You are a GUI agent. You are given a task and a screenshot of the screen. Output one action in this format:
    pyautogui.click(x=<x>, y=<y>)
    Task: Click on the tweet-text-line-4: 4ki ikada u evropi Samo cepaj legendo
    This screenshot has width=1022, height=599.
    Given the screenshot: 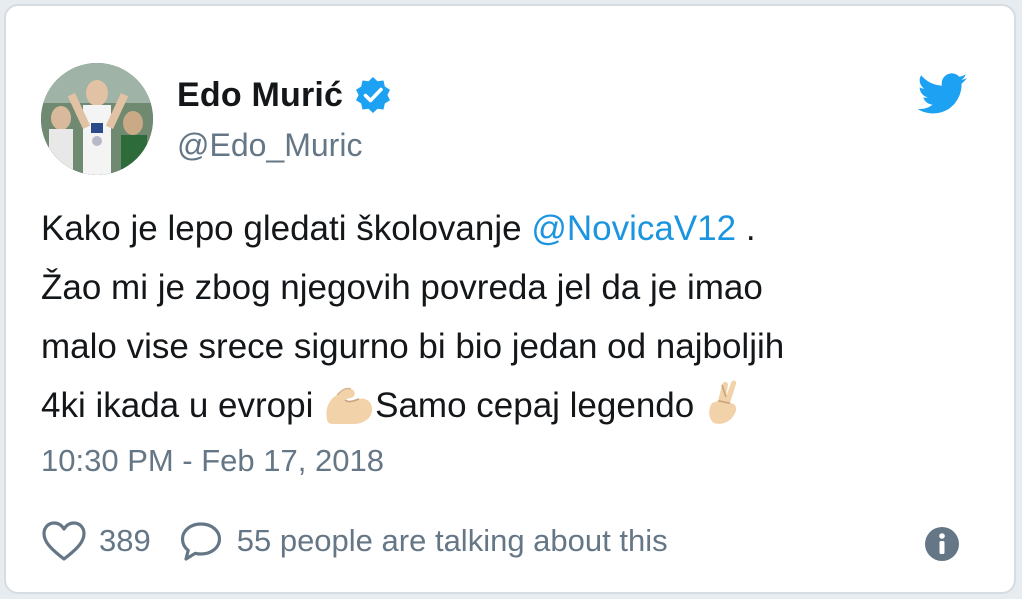 What is the action you would take?
    pyautogui.click(x=511, y=405)
    